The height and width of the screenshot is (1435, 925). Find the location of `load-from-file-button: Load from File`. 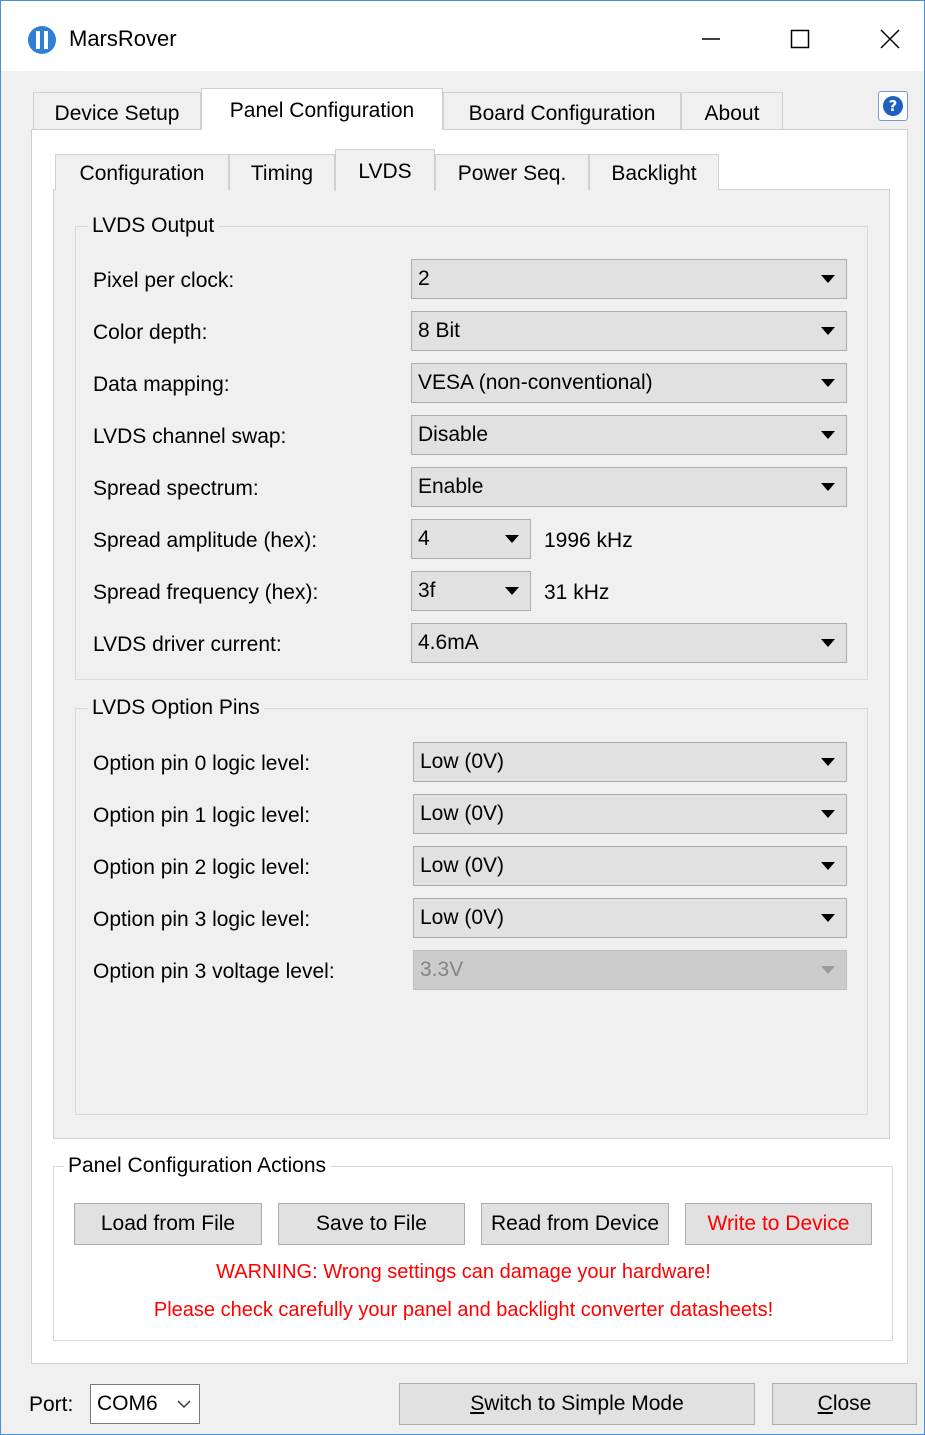

load-from-file-button: Load from File is located at coordinates (168, 1224).